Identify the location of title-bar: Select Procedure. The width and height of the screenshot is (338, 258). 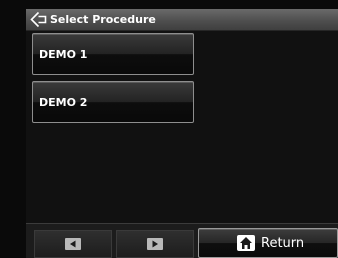
(182, 20).